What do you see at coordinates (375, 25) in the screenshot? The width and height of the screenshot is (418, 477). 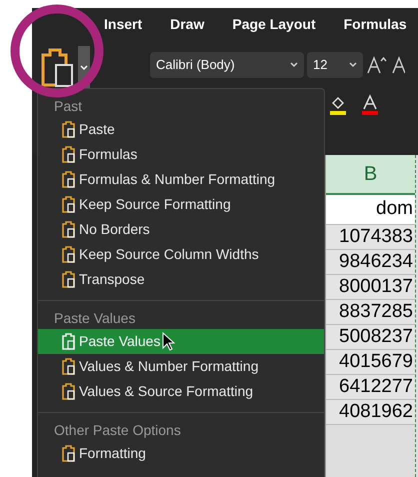 I see `ribbon-tab: Formulas` at bounding box center [375, 25].